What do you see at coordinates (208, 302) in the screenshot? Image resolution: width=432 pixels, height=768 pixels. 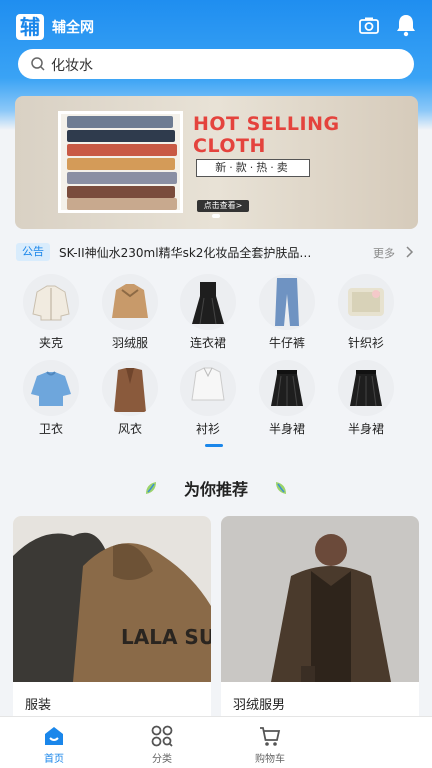 I see `dress-icon` at bounding box center [208, 302].